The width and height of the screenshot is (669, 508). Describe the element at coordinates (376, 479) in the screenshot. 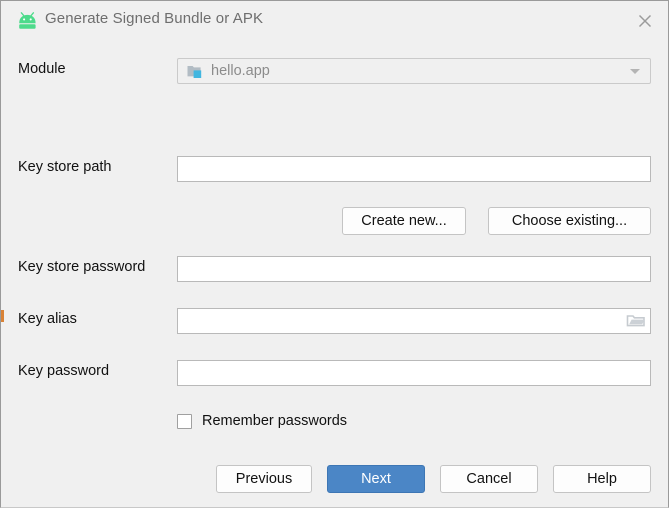

I see `next-button: Next` at that location.